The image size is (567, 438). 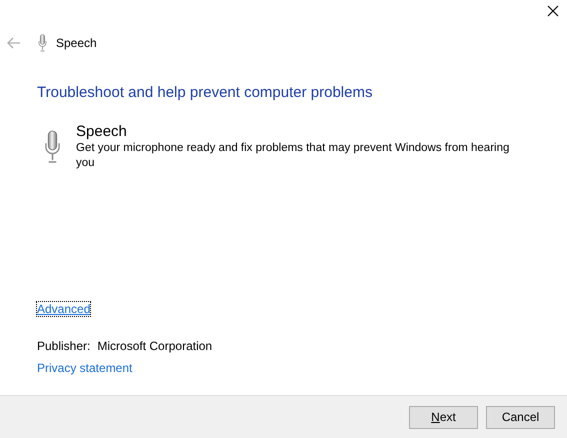 What do you see at coordinates (63, 309) in the screenshot?
I see `advanced-link: Advanced` at bounding box center [63, 309].